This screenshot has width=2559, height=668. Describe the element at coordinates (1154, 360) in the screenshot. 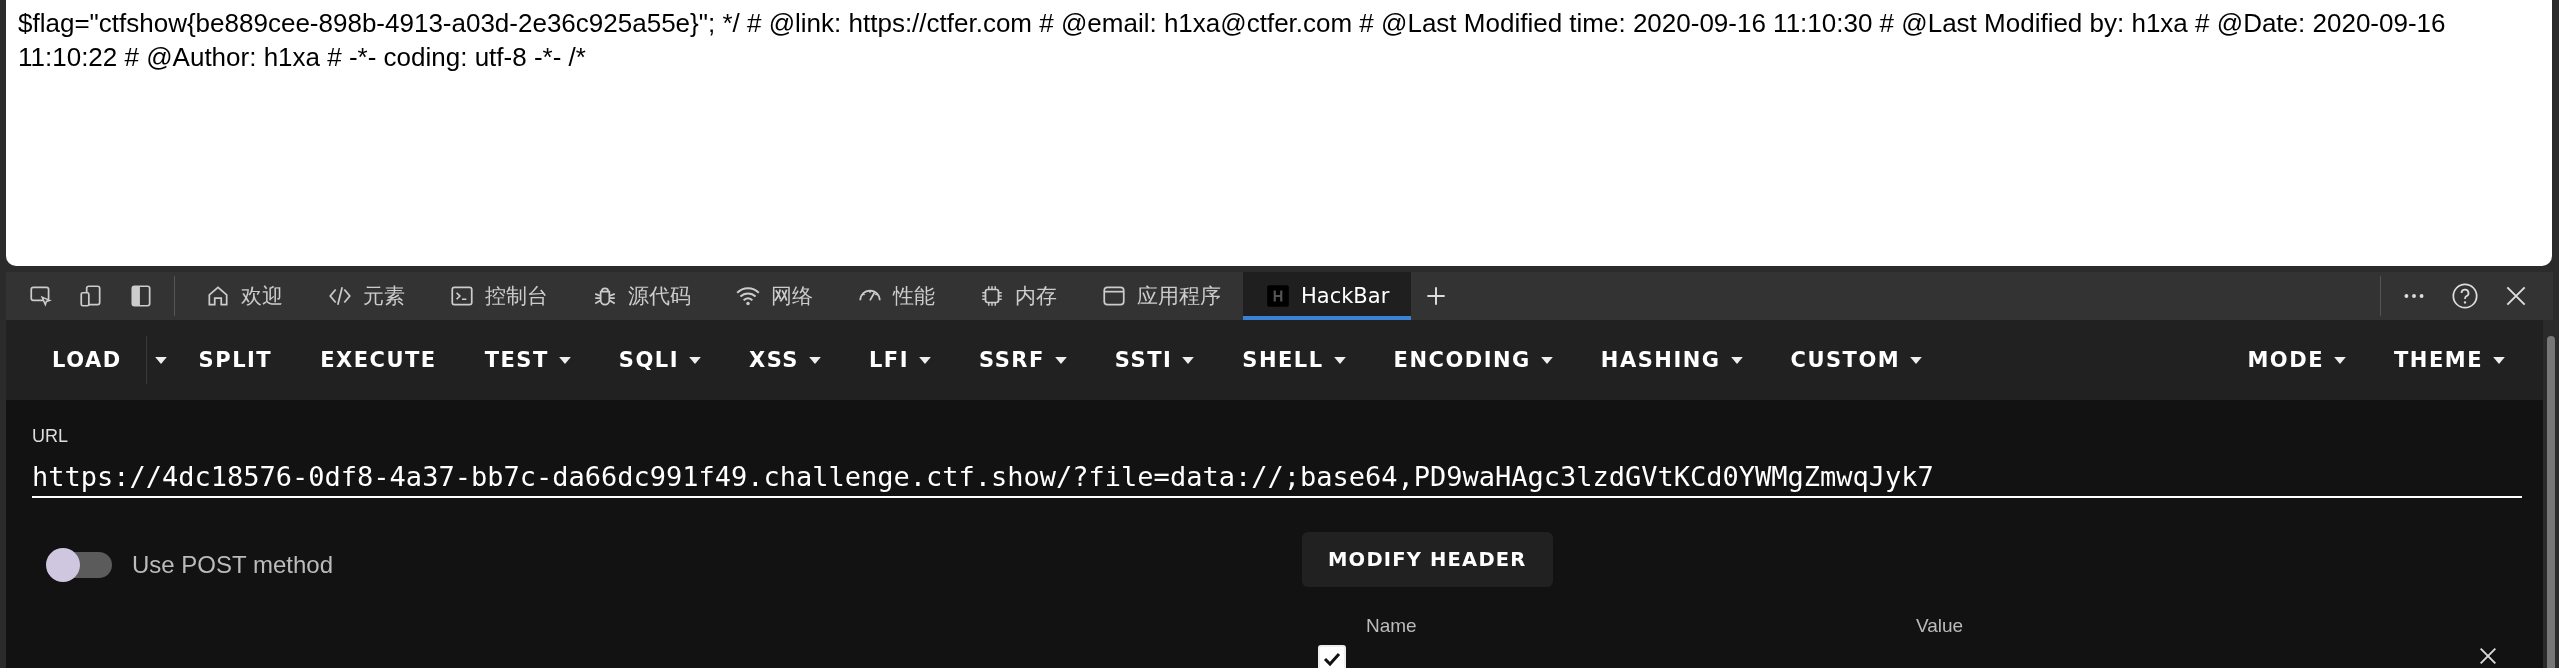

I see `toolbar-button: SSTI` at that location.